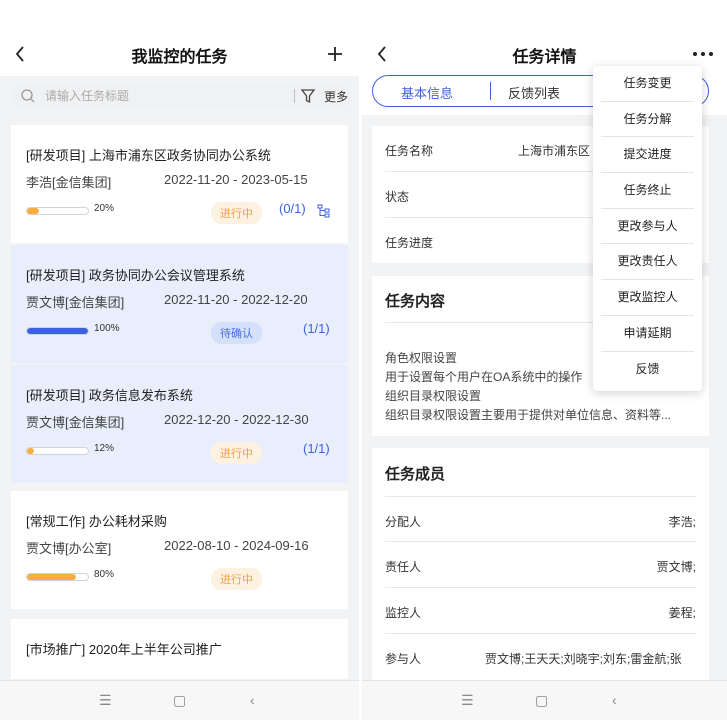 The height and width of the screenshot is (720, 727). What do you see at coordinates (427, 92) in the screenshot?
I see `tab-basic-info: 基本信息` at bounding box center [427, 92].